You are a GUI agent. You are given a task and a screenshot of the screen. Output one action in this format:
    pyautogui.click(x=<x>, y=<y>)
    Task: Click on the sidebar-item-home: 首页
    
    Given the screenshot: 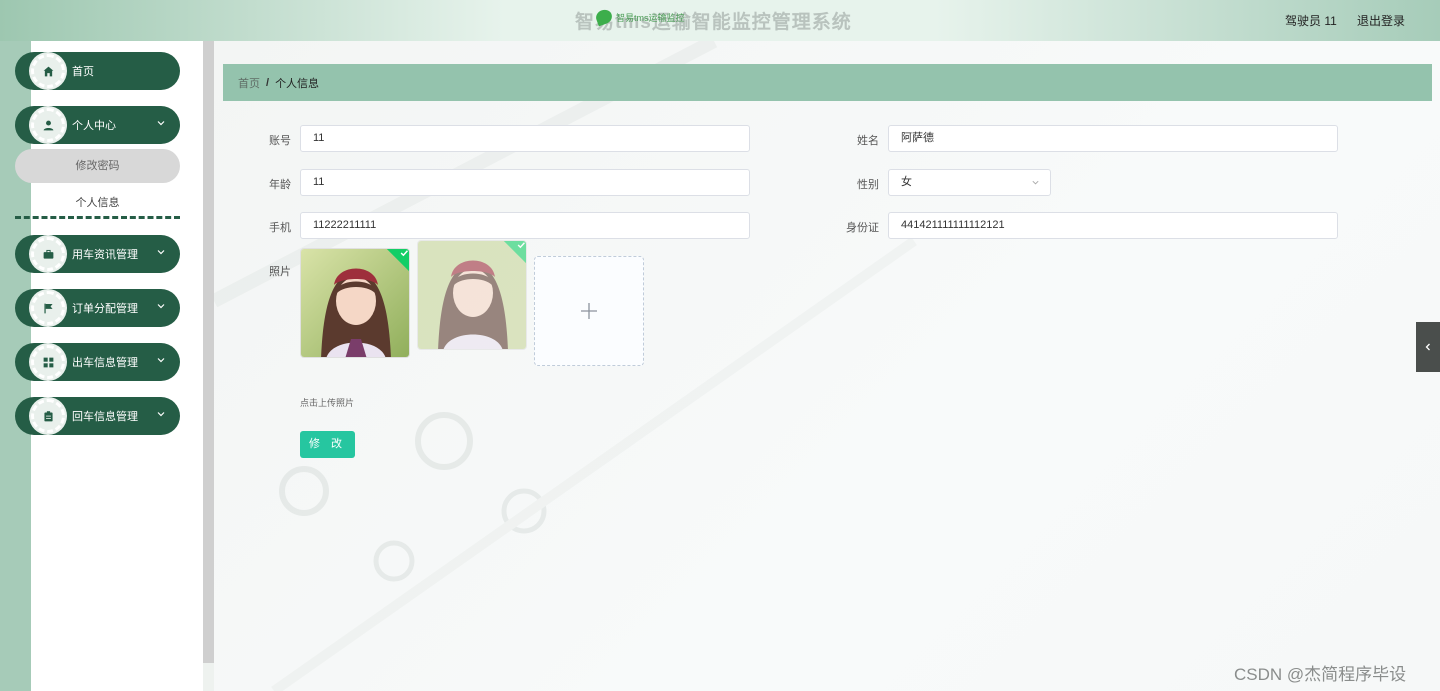 What is the action you would take?
    pyautogui.click(x=97, y=71)
    